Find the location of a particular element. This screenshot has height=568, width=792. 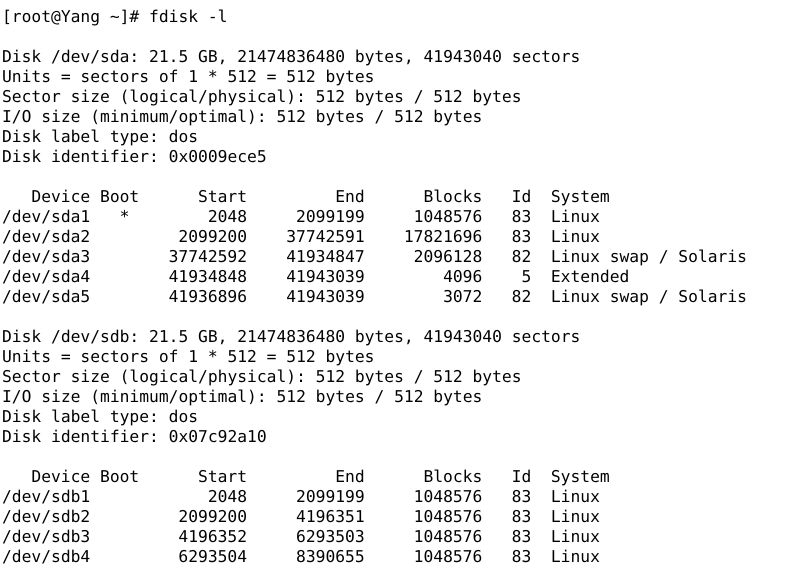

output-line: Disk identifier: 0x0009ece5 is located at coordinates (134, 157).